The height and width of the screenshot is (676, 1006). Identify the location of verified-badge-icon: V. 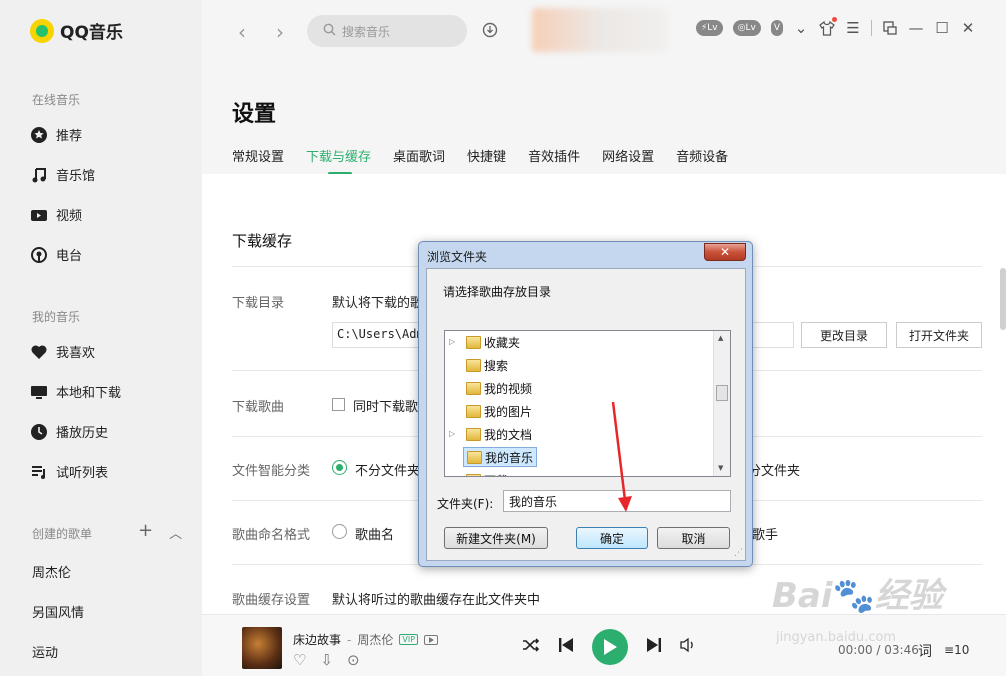
(776, 28).